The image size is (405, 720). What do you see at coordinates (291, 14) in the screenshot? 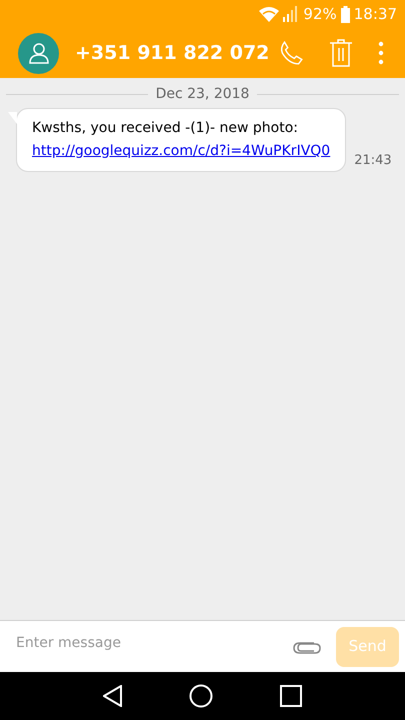
I see `signal-icon` at bounding box center [291, 14].